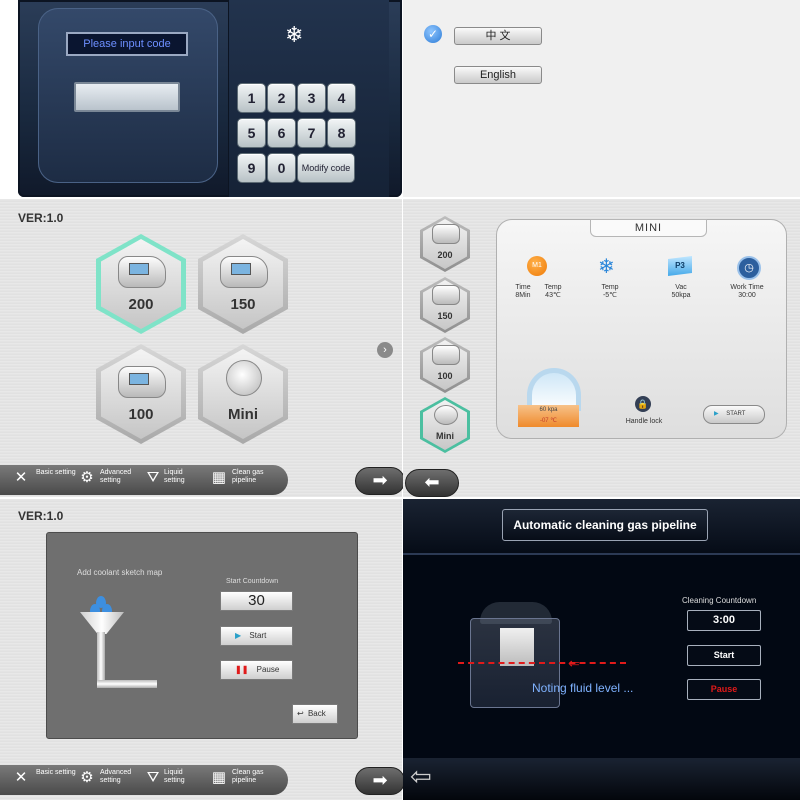  Describe the element at coordinates (643, 404) in the screenshot. I see `lock-icon: 🔒` at that location.